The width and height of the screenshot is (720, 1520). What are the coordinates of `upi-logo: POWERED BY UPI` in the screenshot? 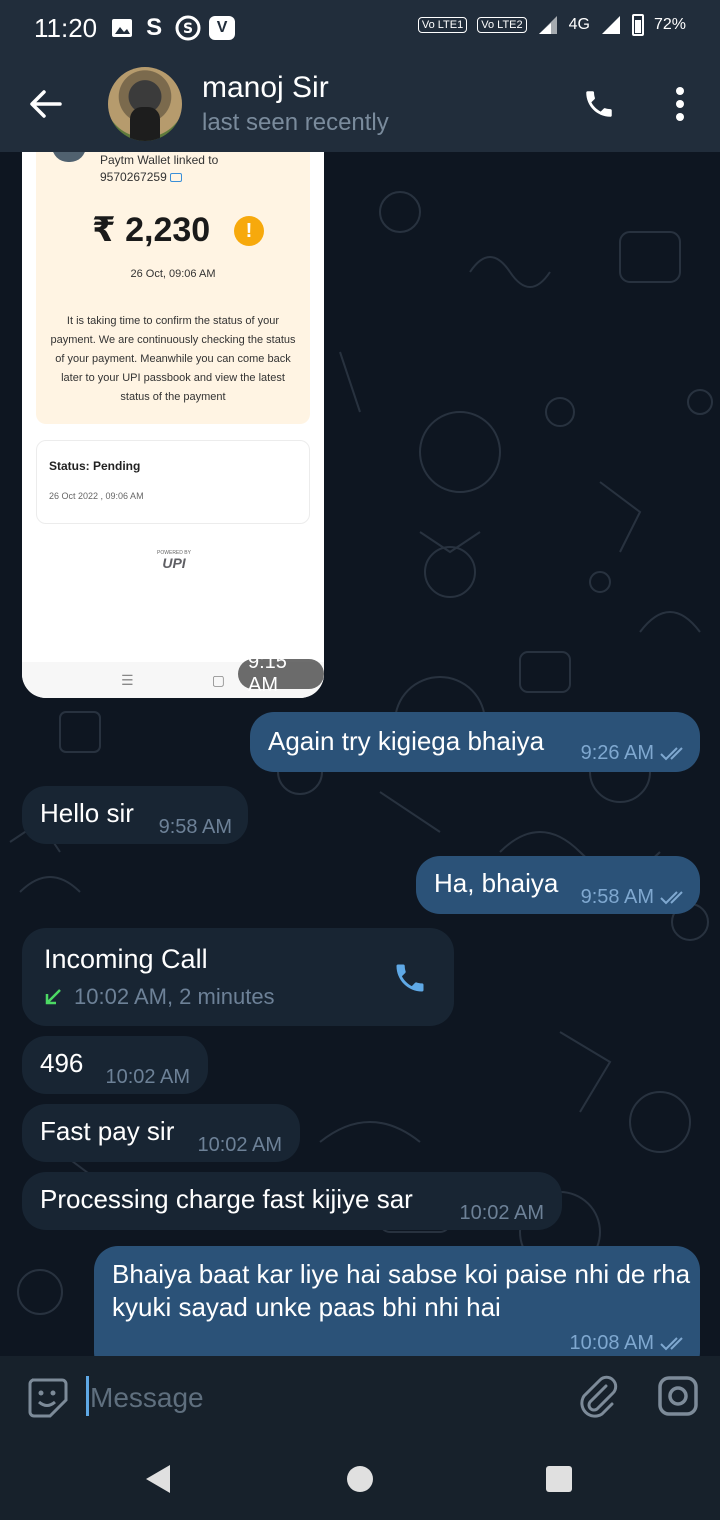 It's located at (174, 560).